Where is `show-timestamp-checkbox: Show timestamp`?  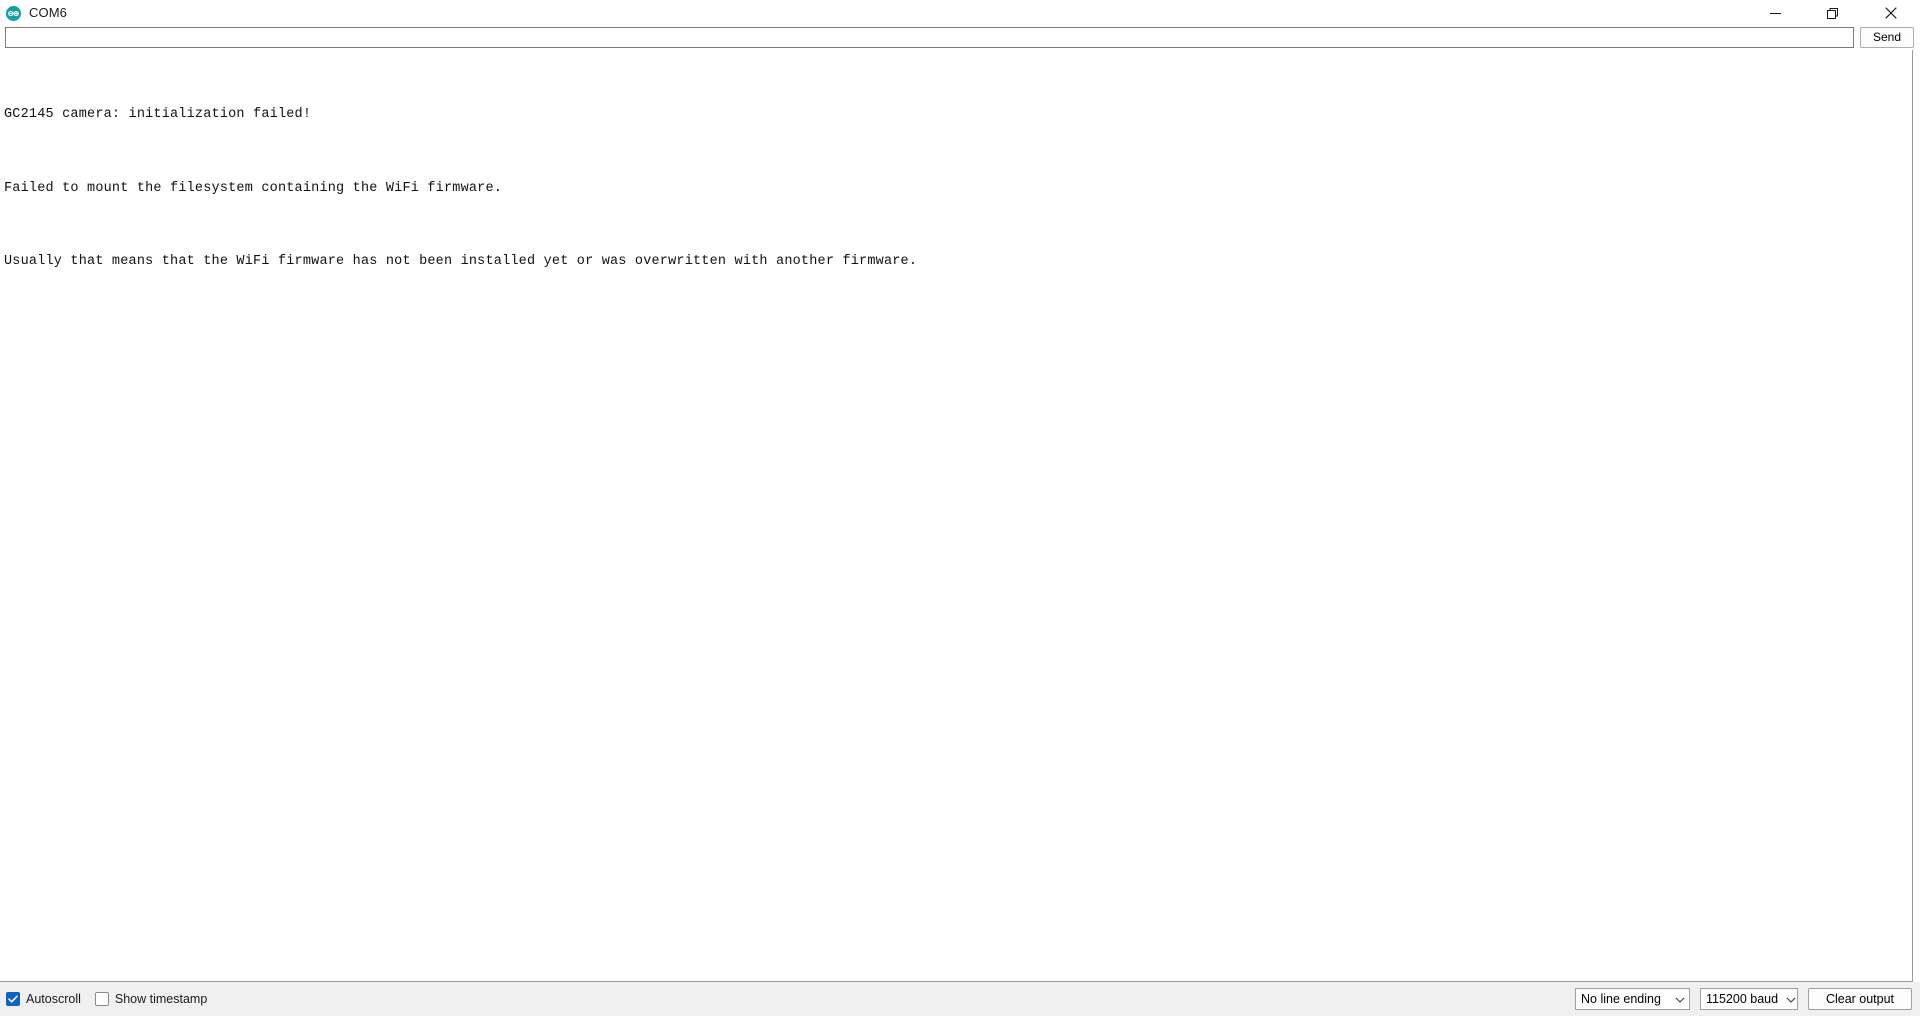
show-timestamp-checkbox: Show timestamp is located at coordinates (151, 999).